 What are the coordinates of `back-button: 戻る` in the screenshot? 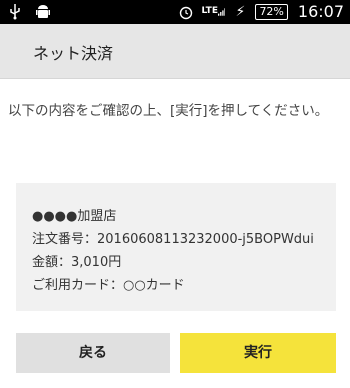 It's located at (93, 353).